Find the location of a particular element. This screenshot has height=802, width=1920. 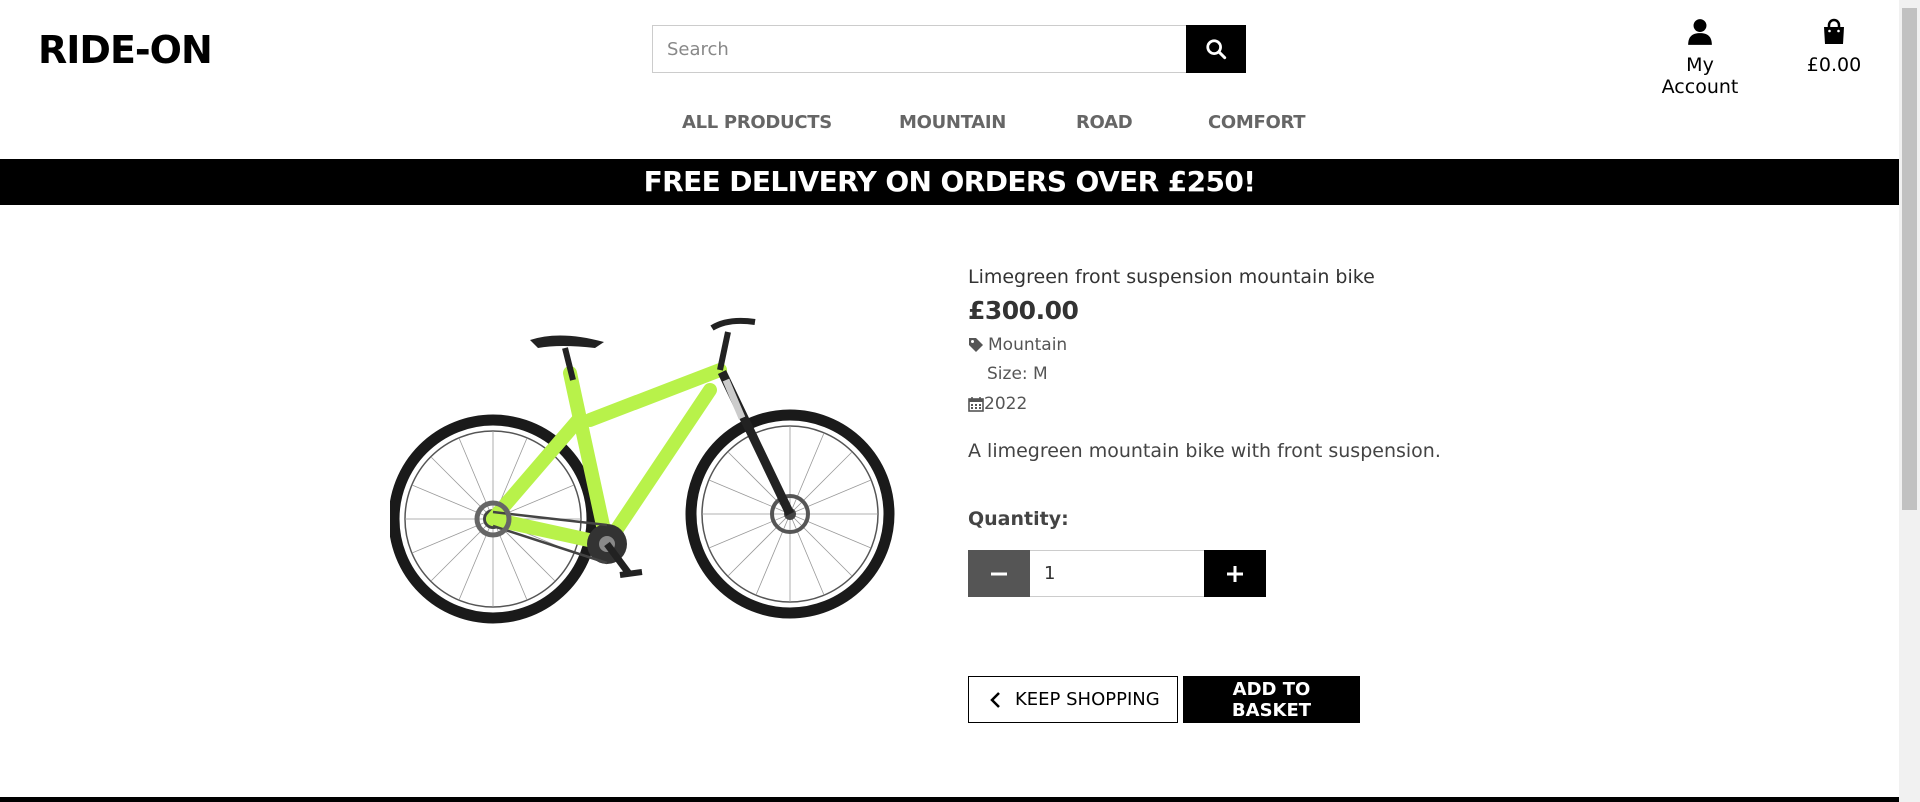

decrement-button is located at coordinates (999, 573).